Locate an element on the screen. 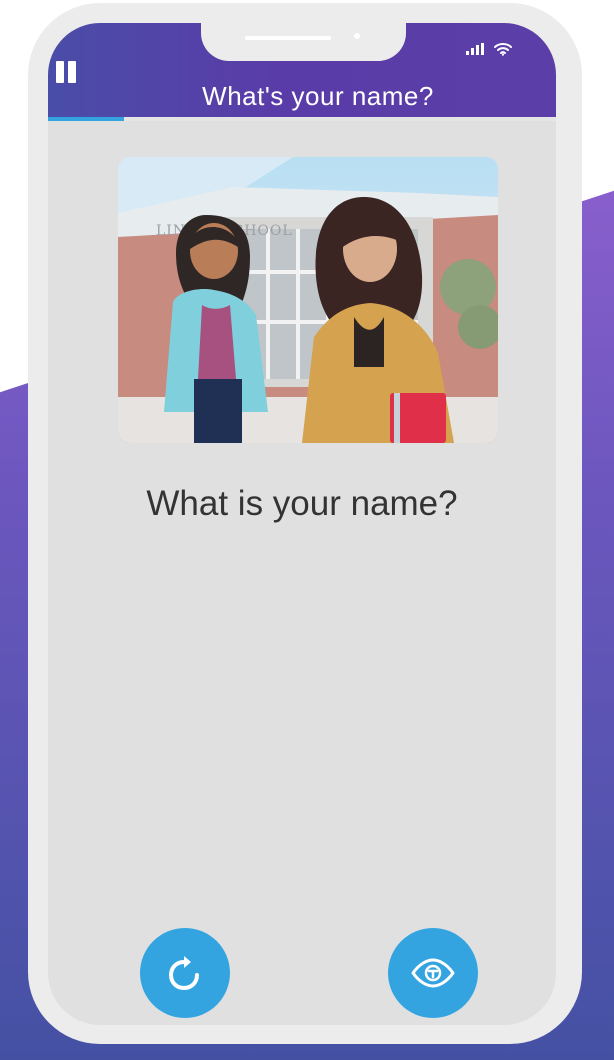 This screenshot has width=614, height=1060. reveal-button is located at coordinates (433, 973).